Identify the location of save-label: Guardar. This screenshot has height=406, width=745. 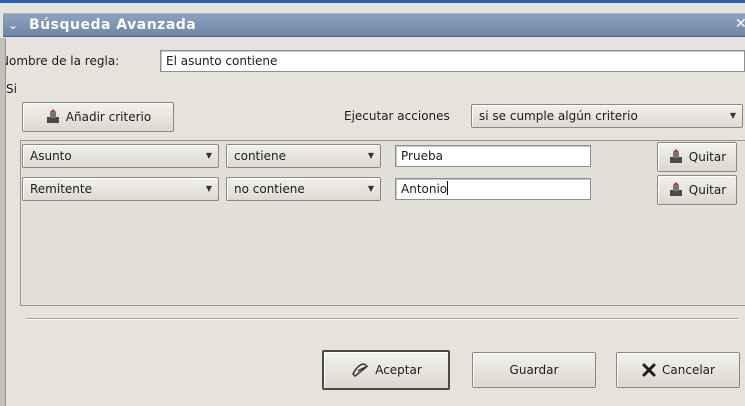
(534, 370).